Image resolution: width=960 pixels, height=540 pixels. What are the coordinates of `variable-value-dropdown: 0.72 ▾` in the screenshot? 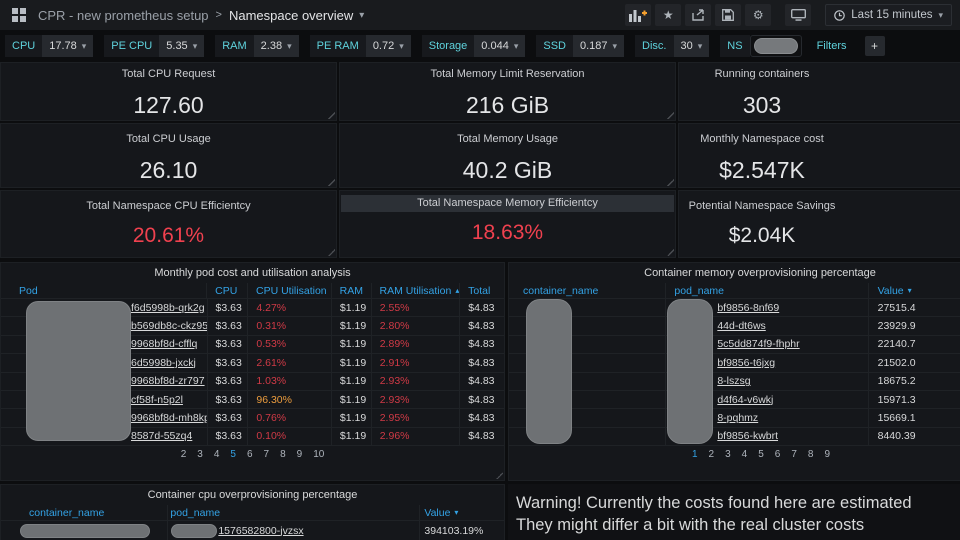 It's located at (388, 46).